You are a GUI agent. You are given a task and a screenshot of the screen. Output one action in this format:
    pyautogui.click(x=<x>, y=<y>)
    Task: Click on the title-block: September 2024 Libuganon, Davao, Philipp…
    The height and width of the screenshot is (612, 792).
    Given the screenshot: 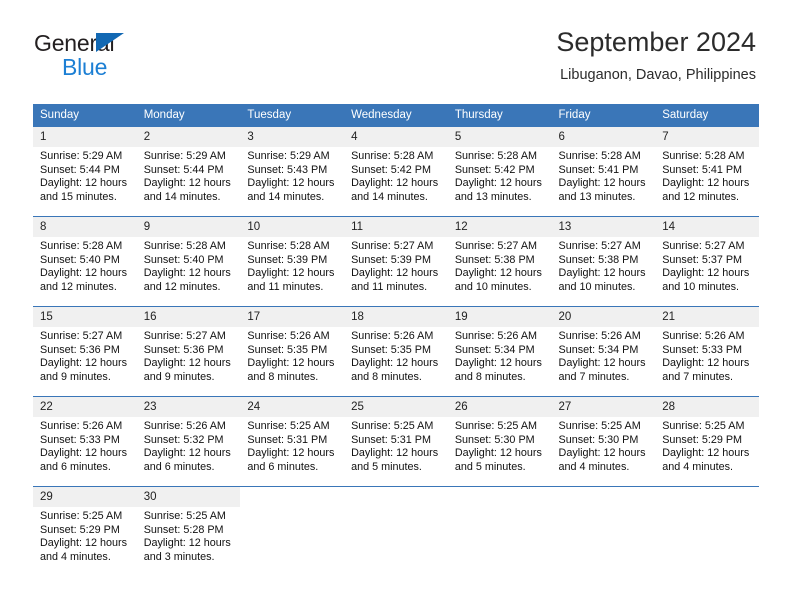 What is the action you would take?
    pyautogui.click(x=656, y=55)
    